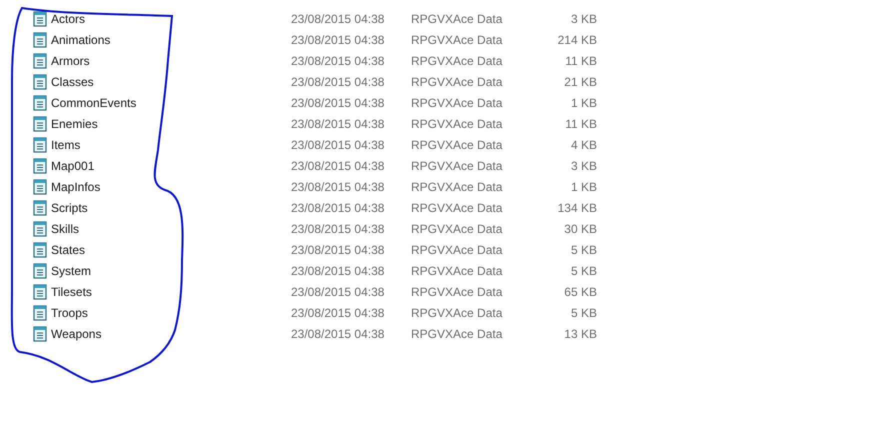 The height and width of the screenshot is (433, 876). What do you see at coordinates (576, 39) in the screenshot?
I see `file-size: 214 KB` at bounding box center [576, 39].